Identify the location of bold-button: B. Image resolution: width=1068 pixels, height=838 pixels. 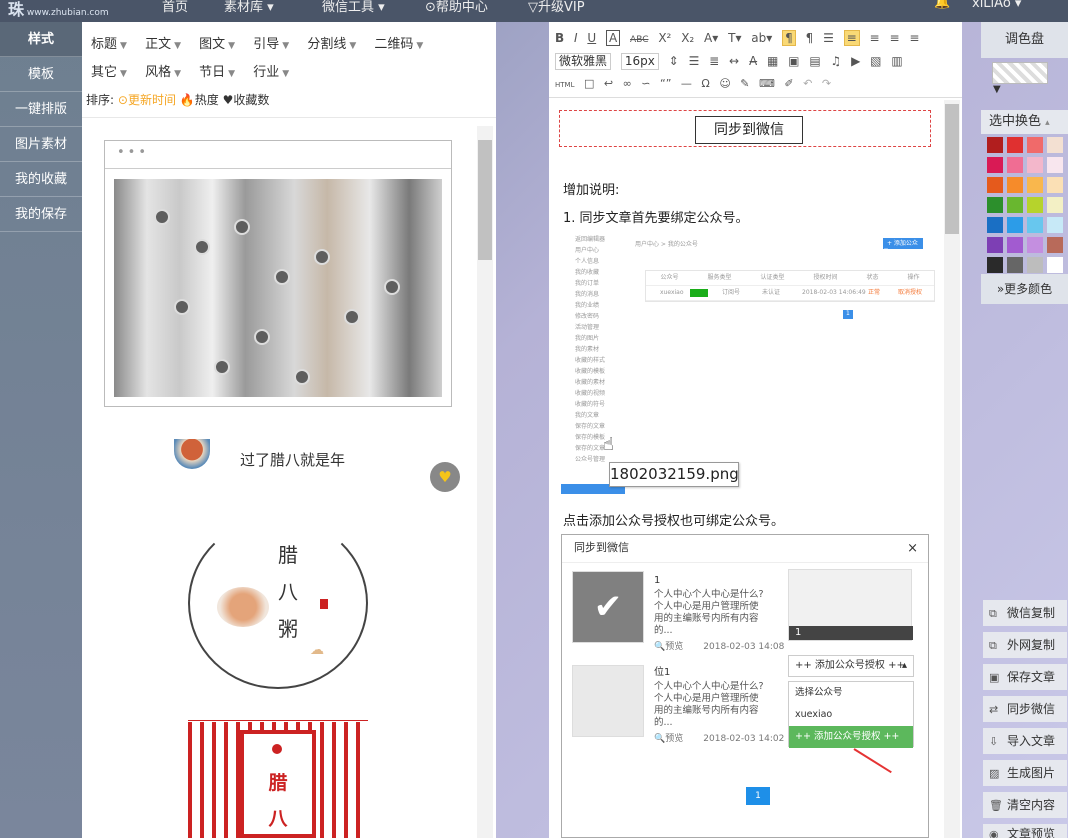
(559, 38).